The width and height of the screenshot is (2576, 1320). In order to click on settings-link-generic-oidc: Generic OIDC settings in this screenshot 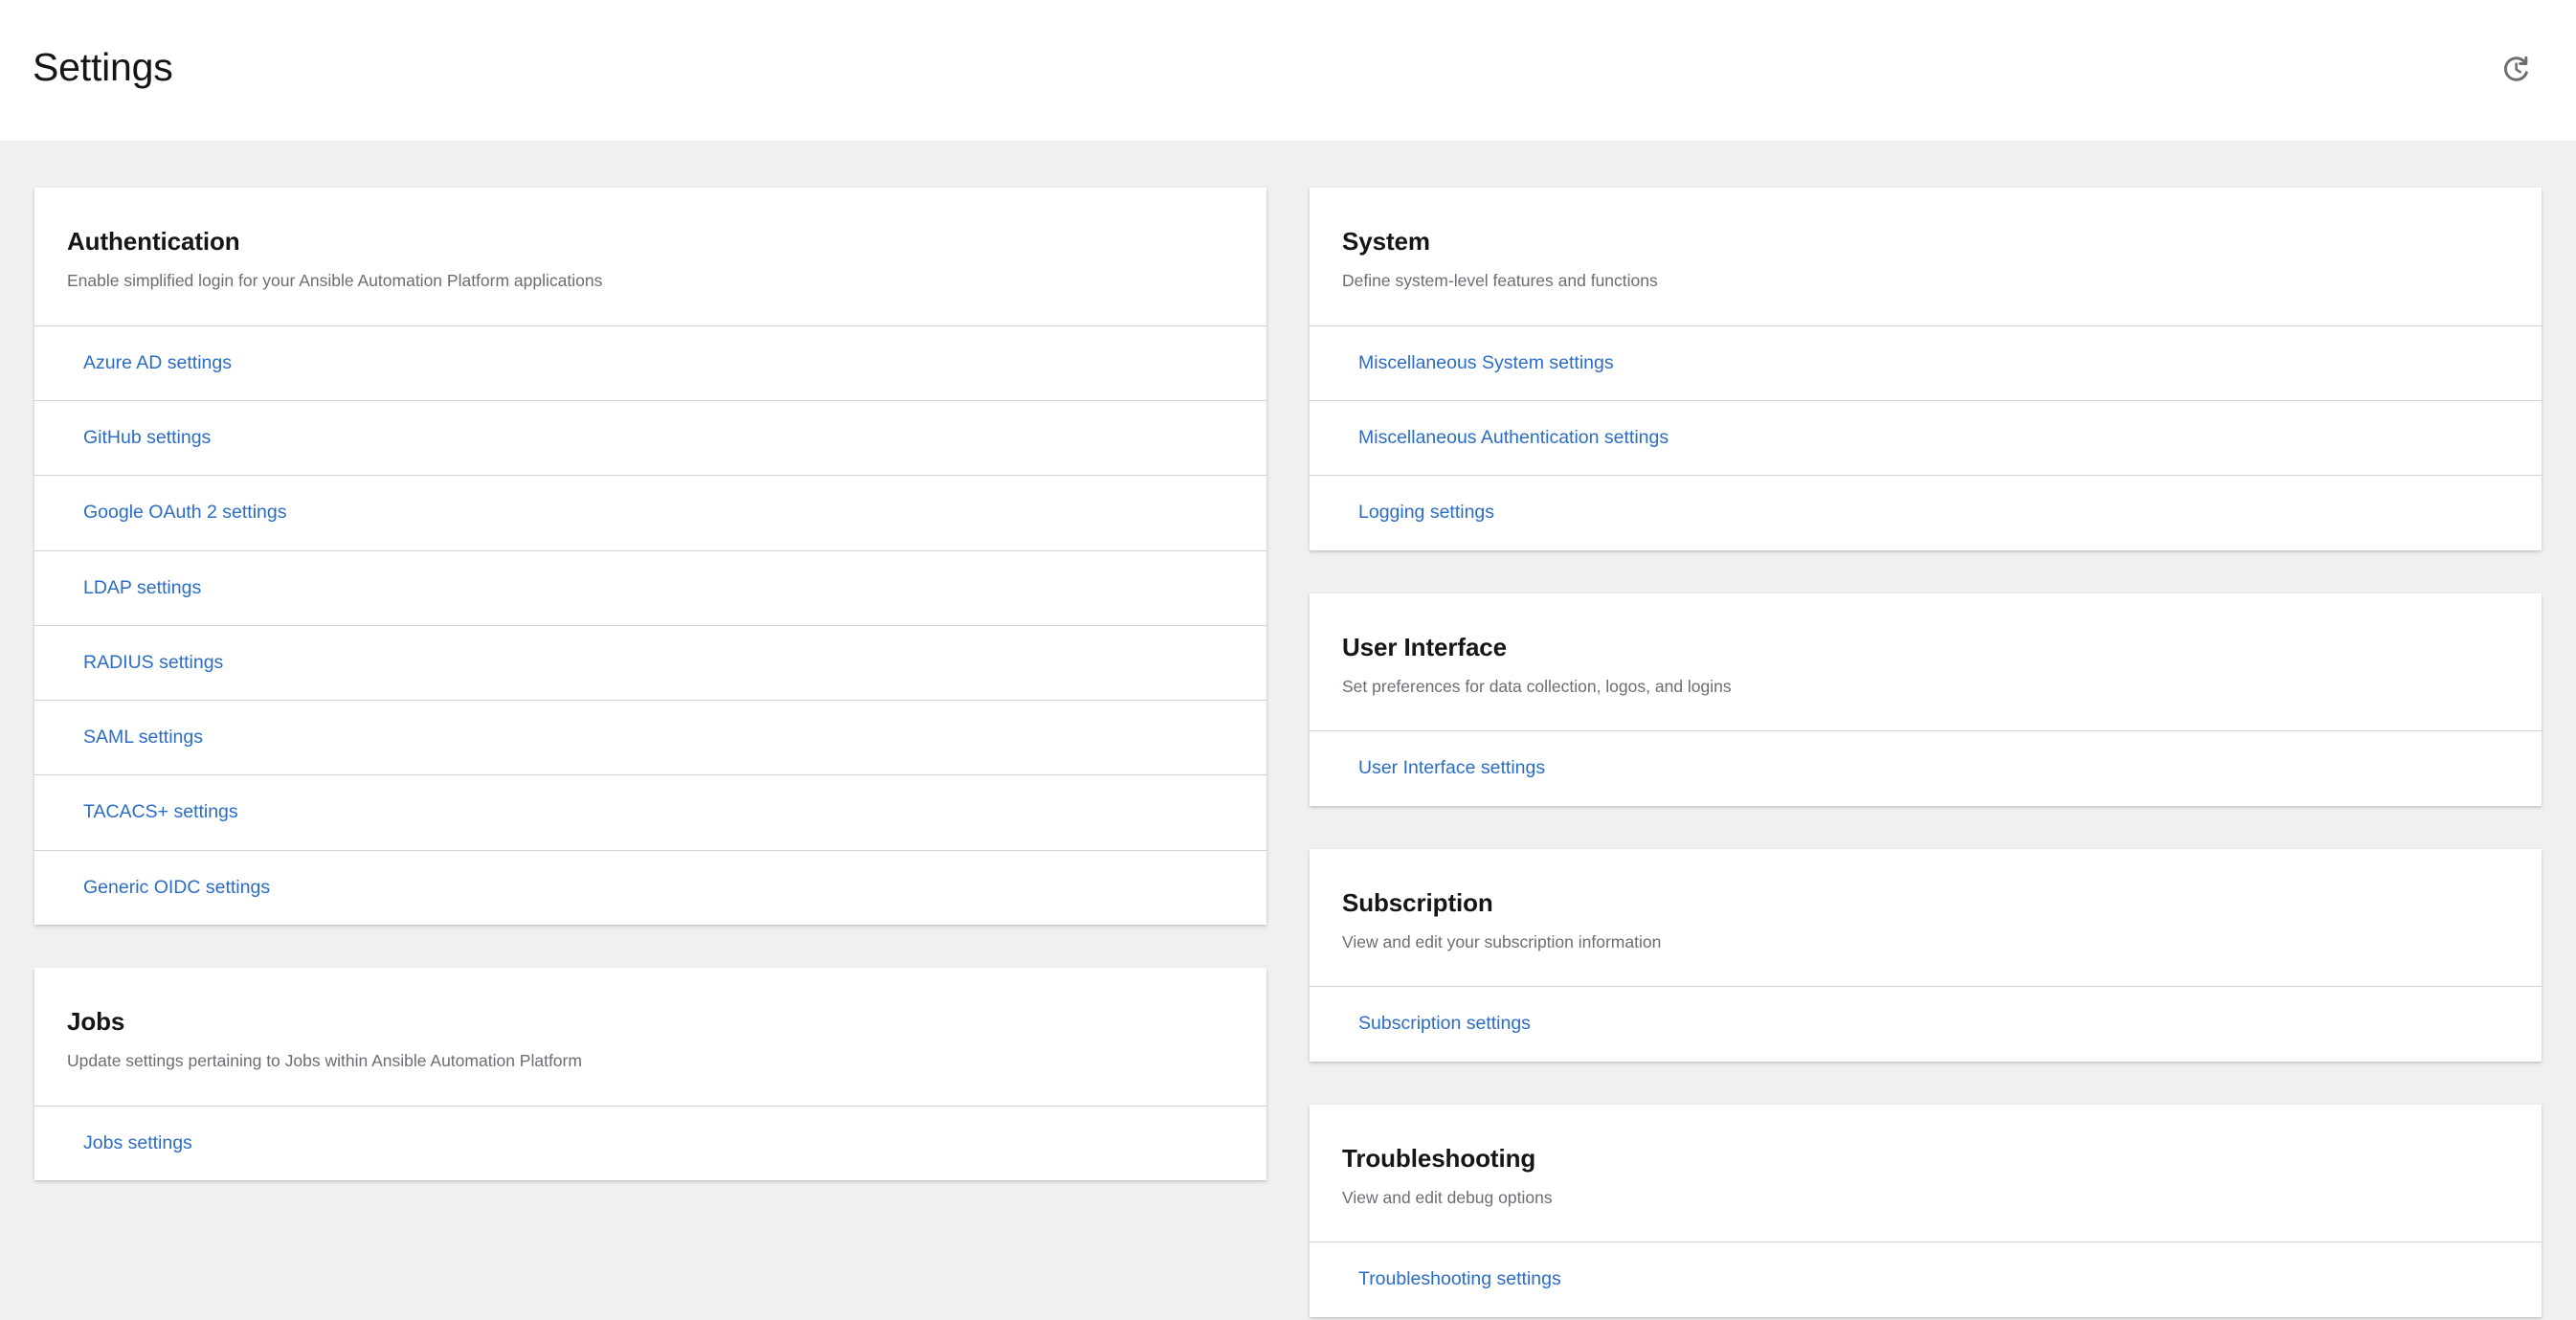, I will do `click(650, 888)`.